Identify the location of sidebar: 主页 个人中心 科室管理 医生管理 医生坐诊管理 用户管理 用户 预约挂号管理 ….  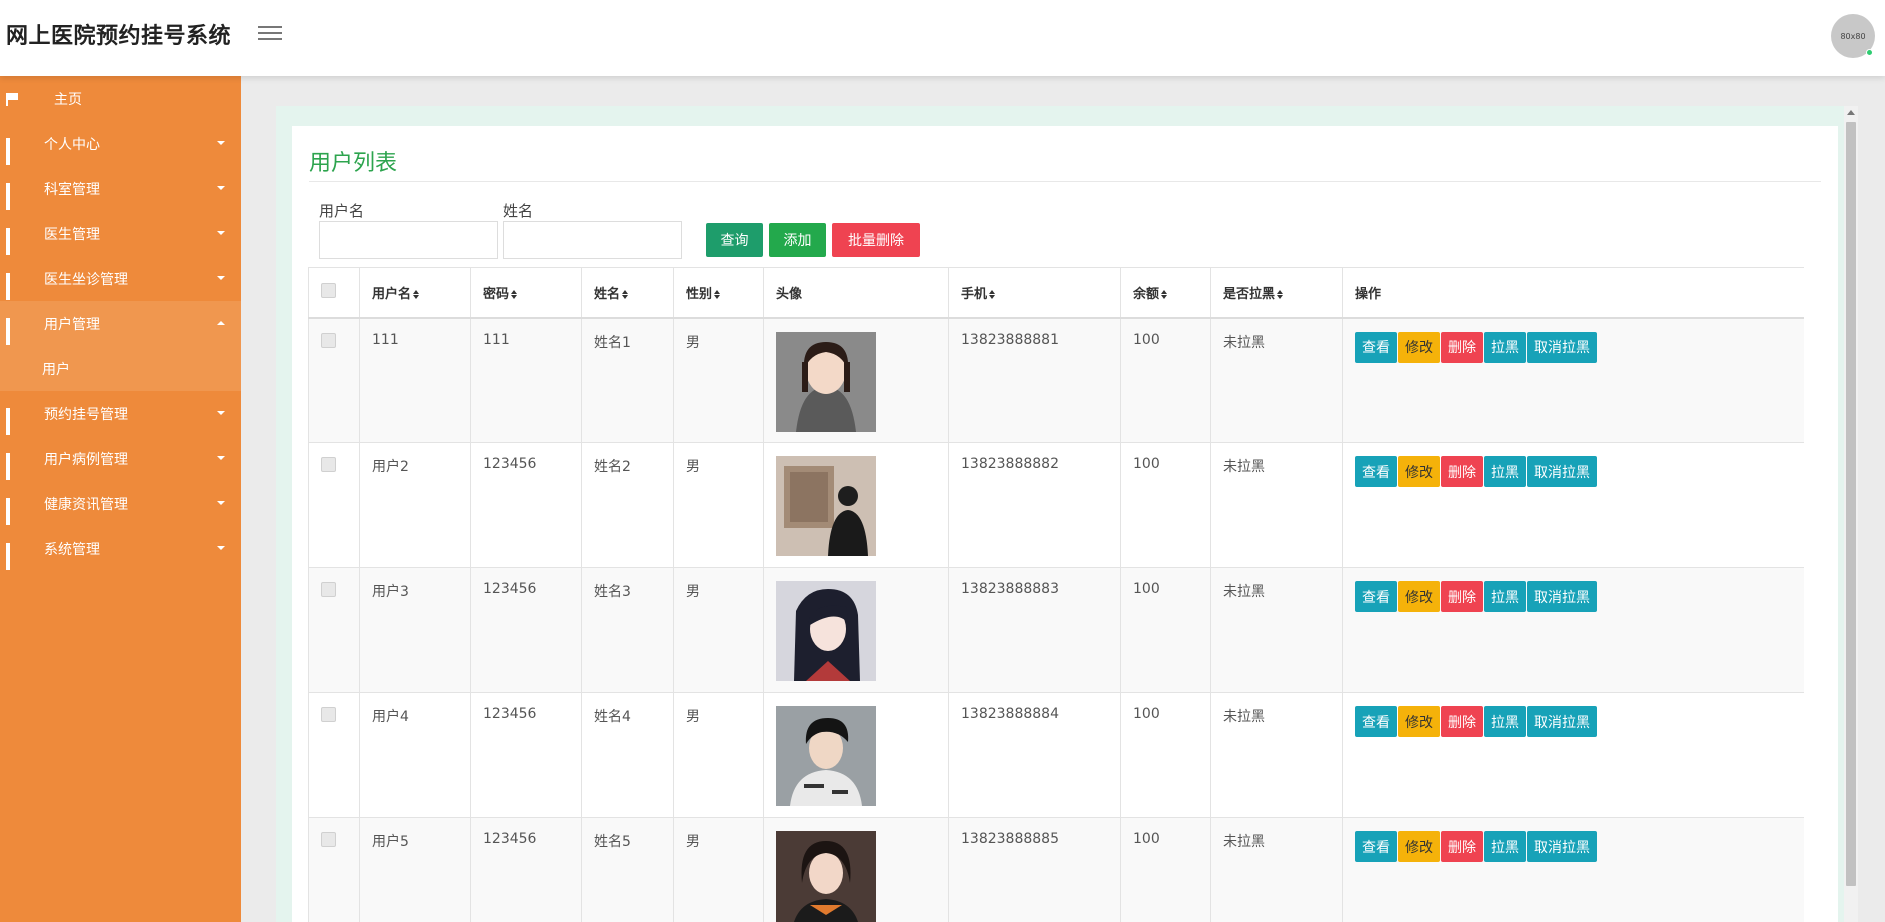
(120, 499).